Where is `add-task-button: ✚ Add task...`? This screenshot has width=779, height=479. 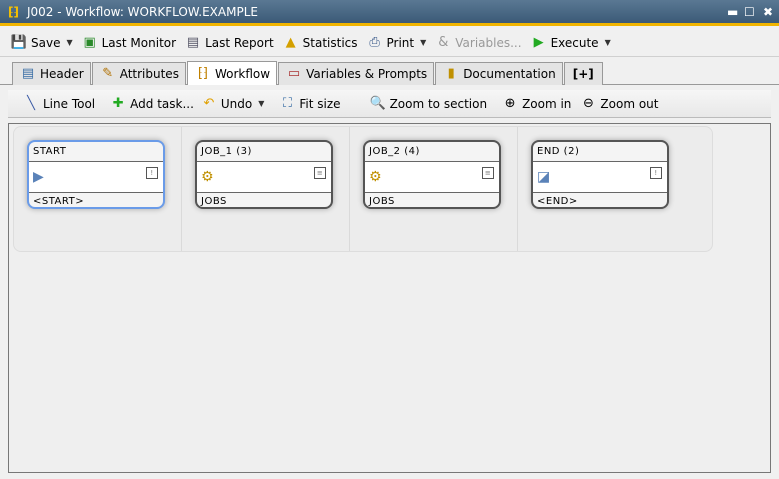
add-task-button: ✚ Add task... is located at coordinates (151, 104).